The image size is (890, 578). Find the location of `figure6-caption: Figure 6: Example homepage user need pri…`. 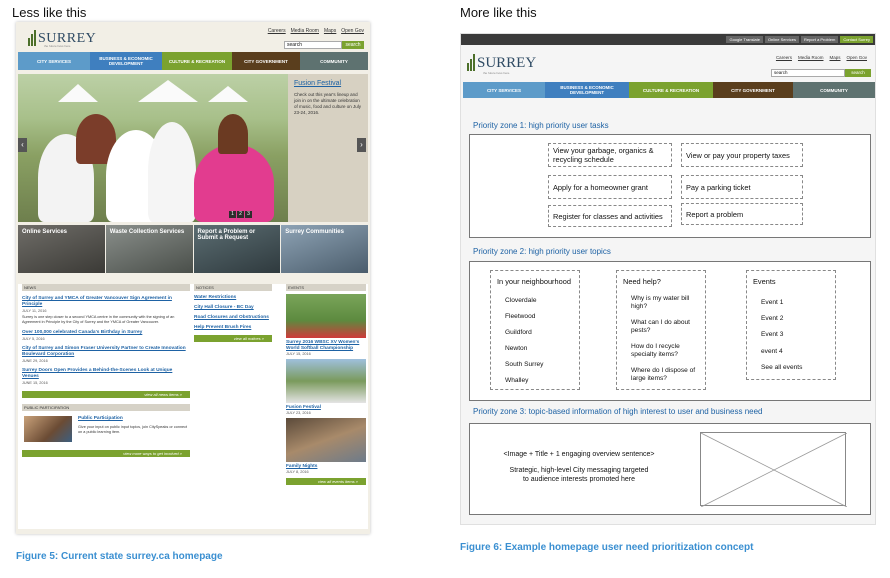

figure6-caption: Figure 6: Example homepage user need pri… is located at coordinates (607, 547).